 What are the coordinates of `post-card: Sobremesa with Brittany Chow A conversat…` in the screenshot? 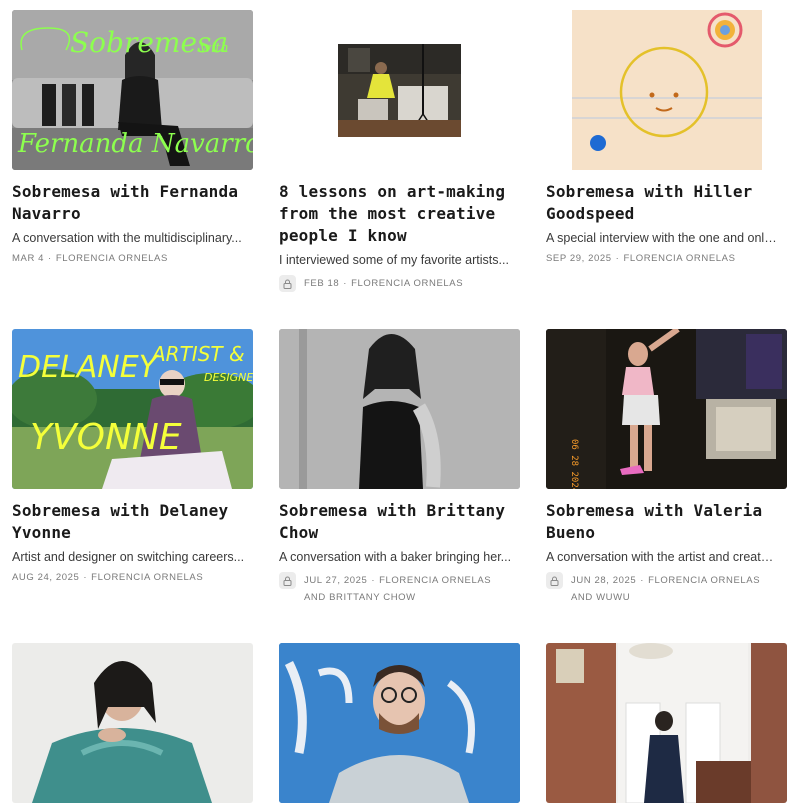 It's located at (399, 467).